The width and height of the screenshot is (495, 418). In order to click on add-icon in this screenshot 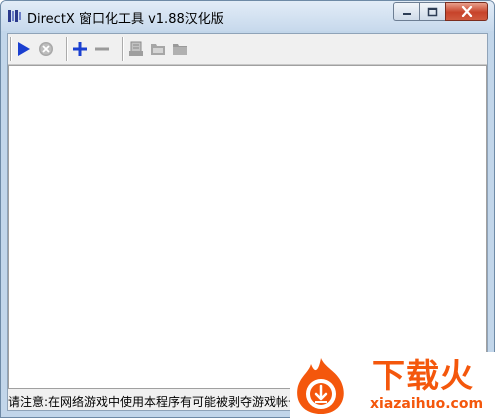, I will do `click(79, 49)`.